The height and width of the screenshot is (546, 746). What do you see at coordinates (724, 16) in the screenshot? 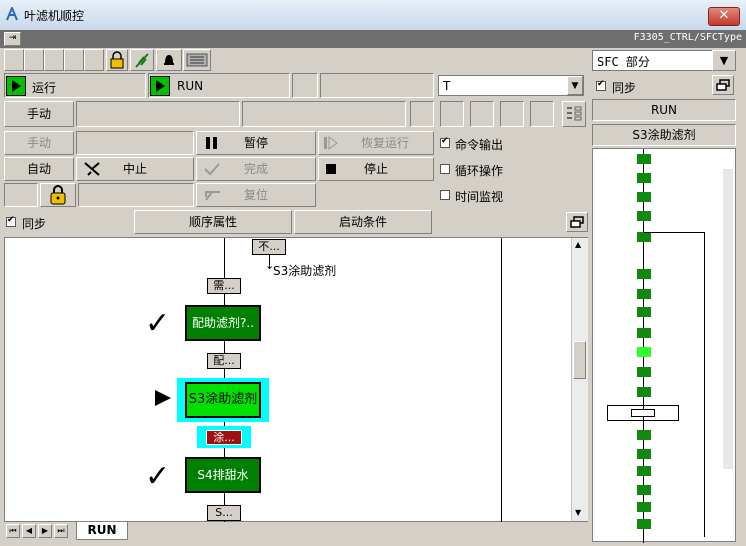
I see `close-button: ✕` at bounding box center [724, 16].